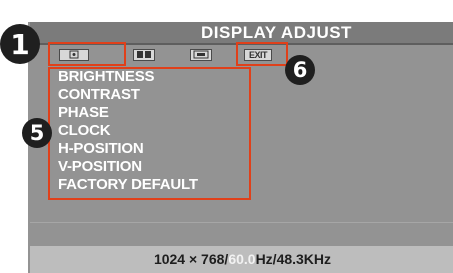  Describe the element at coordinates (128, 95) in the screenshot. I see `menu-item-contrast: CONTRAST` at that location.